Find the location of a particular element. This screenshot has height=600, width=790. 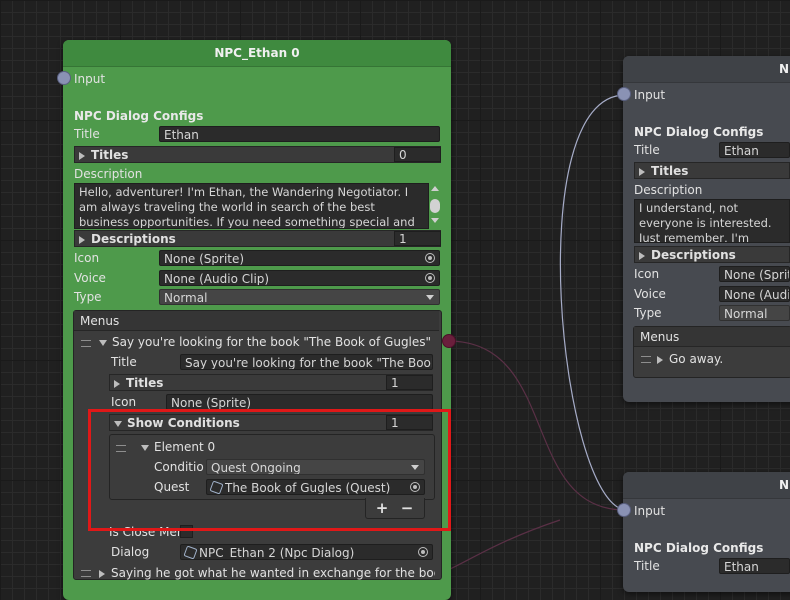

titles-foldout: Titles is located at coordinates (712, 170).